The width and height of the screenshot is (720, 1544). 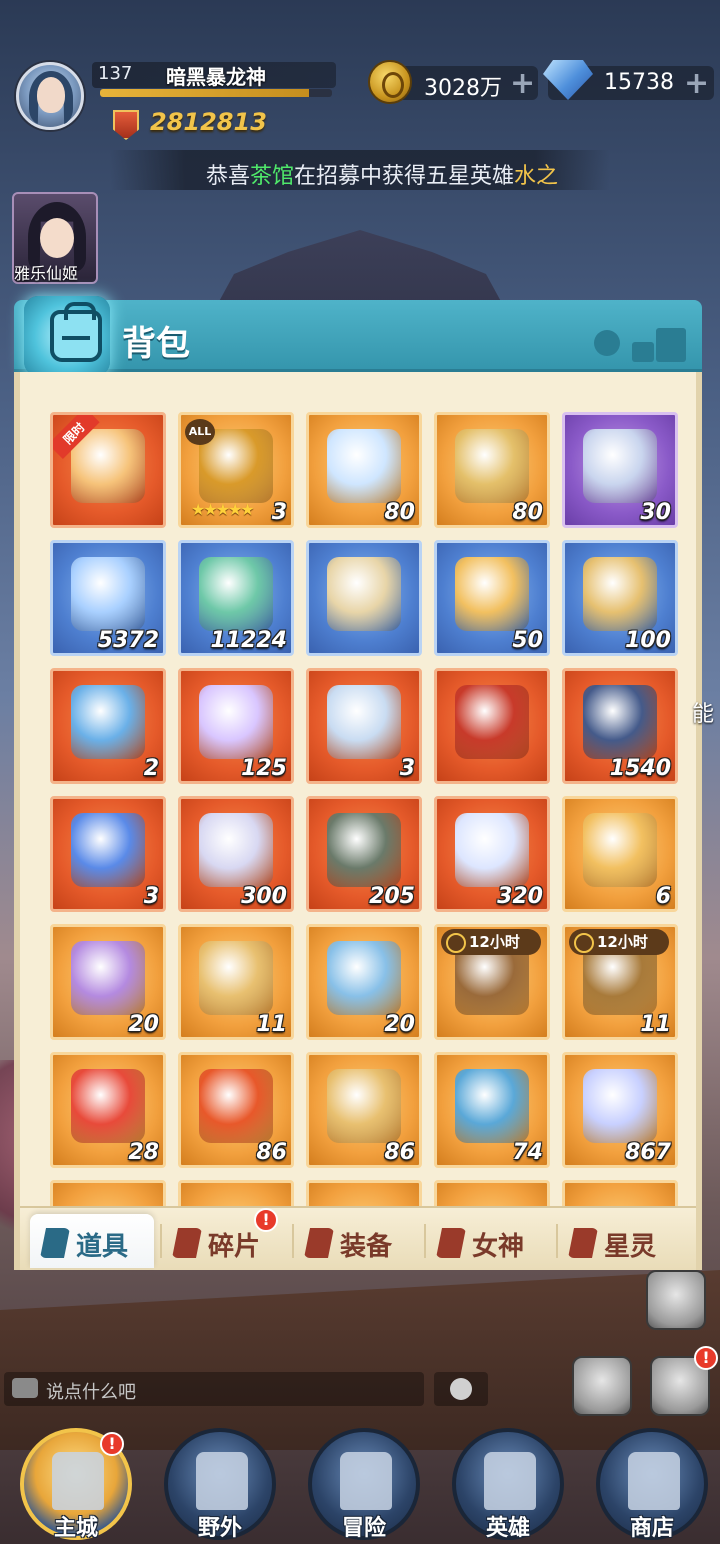 I want to click on nav-heroes: 英雄, so click(x=508, y=1484).